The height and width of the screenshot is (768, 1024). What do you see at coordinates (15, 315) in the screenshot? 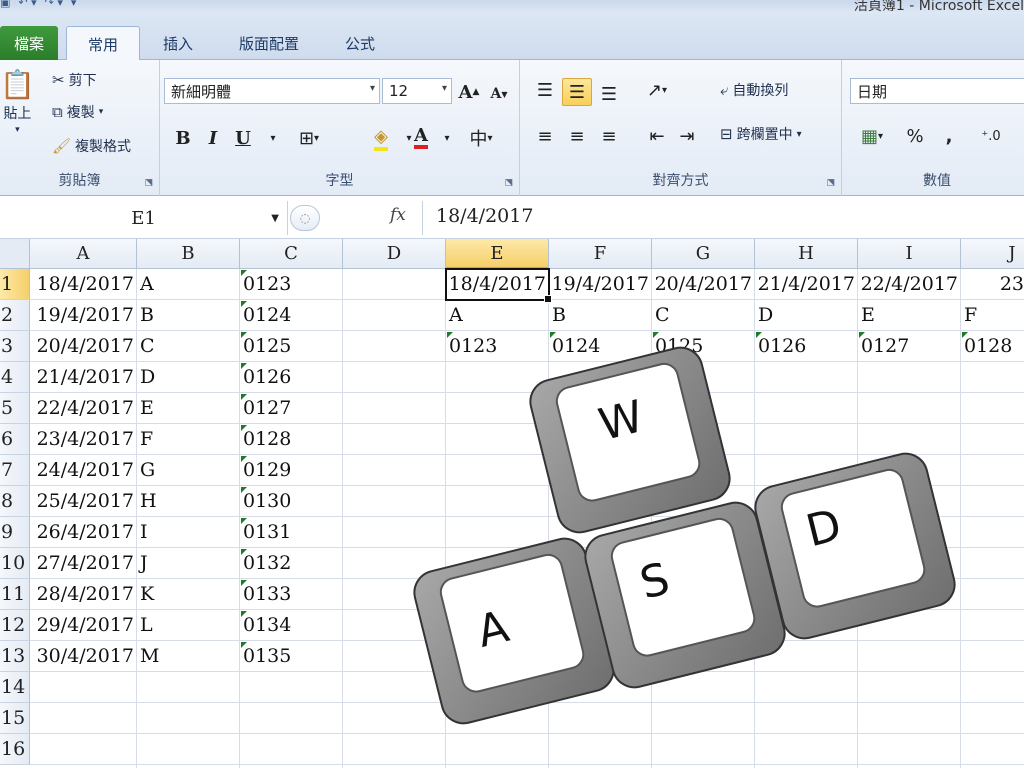
I see `row-header-2: 2` at bounding box center [15, 315].